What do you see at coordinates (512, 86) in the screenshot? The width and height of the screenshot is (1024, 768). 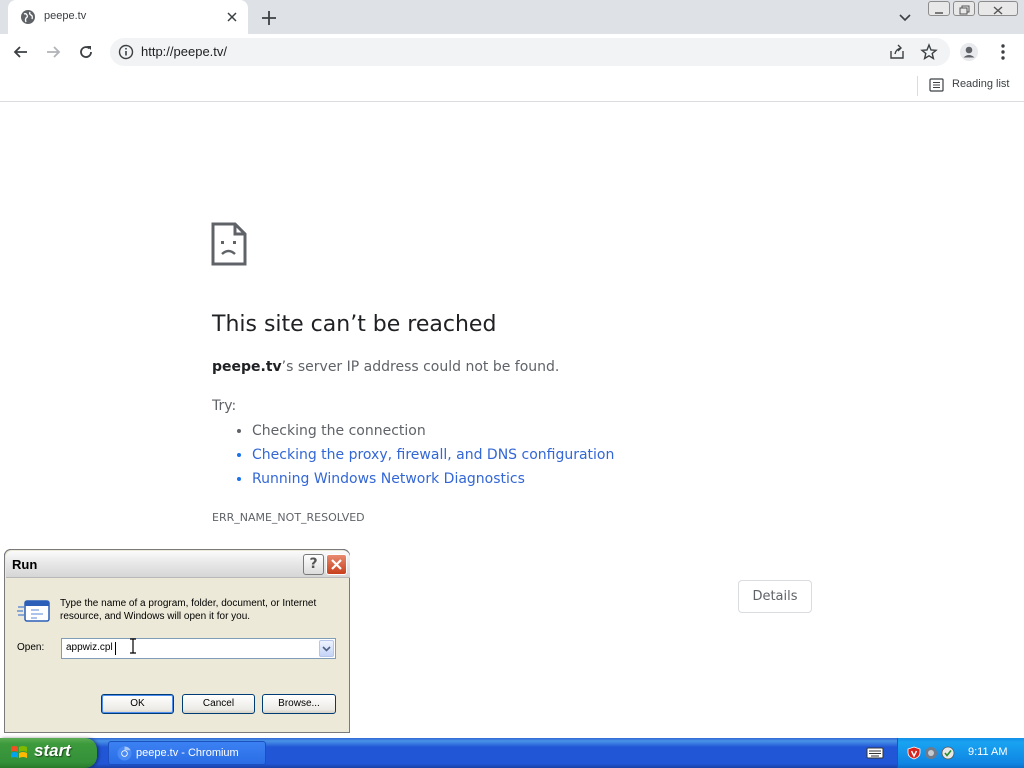 I see `bookmarks-bar: Reading list` at bounding box center [512, 86].